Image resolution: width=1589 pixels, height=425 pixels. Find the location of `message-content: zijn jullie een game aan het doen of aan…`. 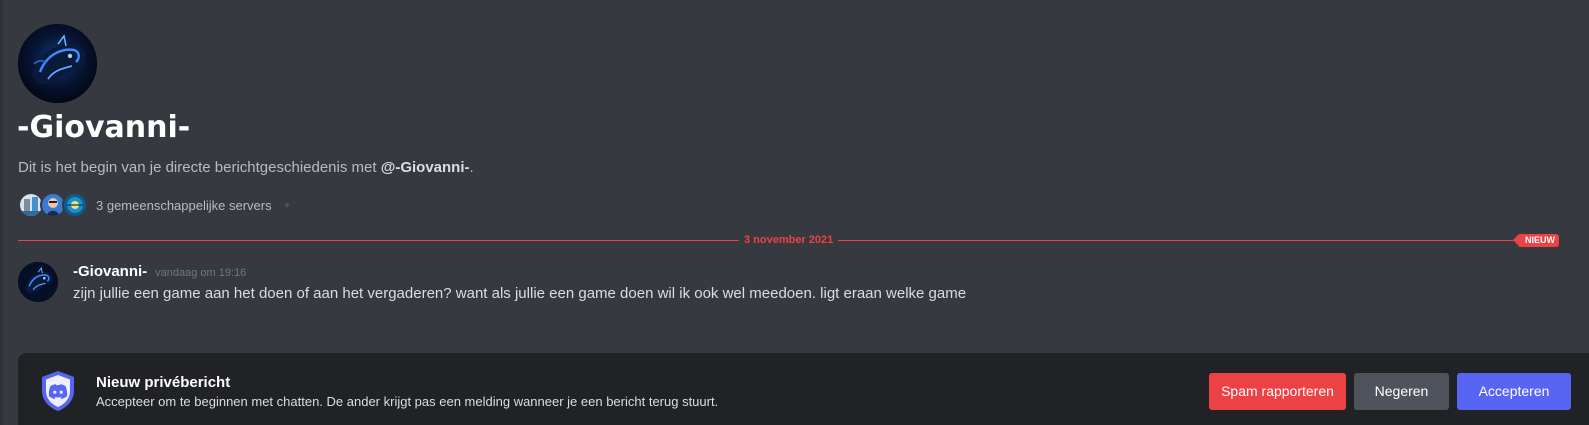

message-content: zijn jullie een game aan het doen of aan… is located at coordinates (520, 293).